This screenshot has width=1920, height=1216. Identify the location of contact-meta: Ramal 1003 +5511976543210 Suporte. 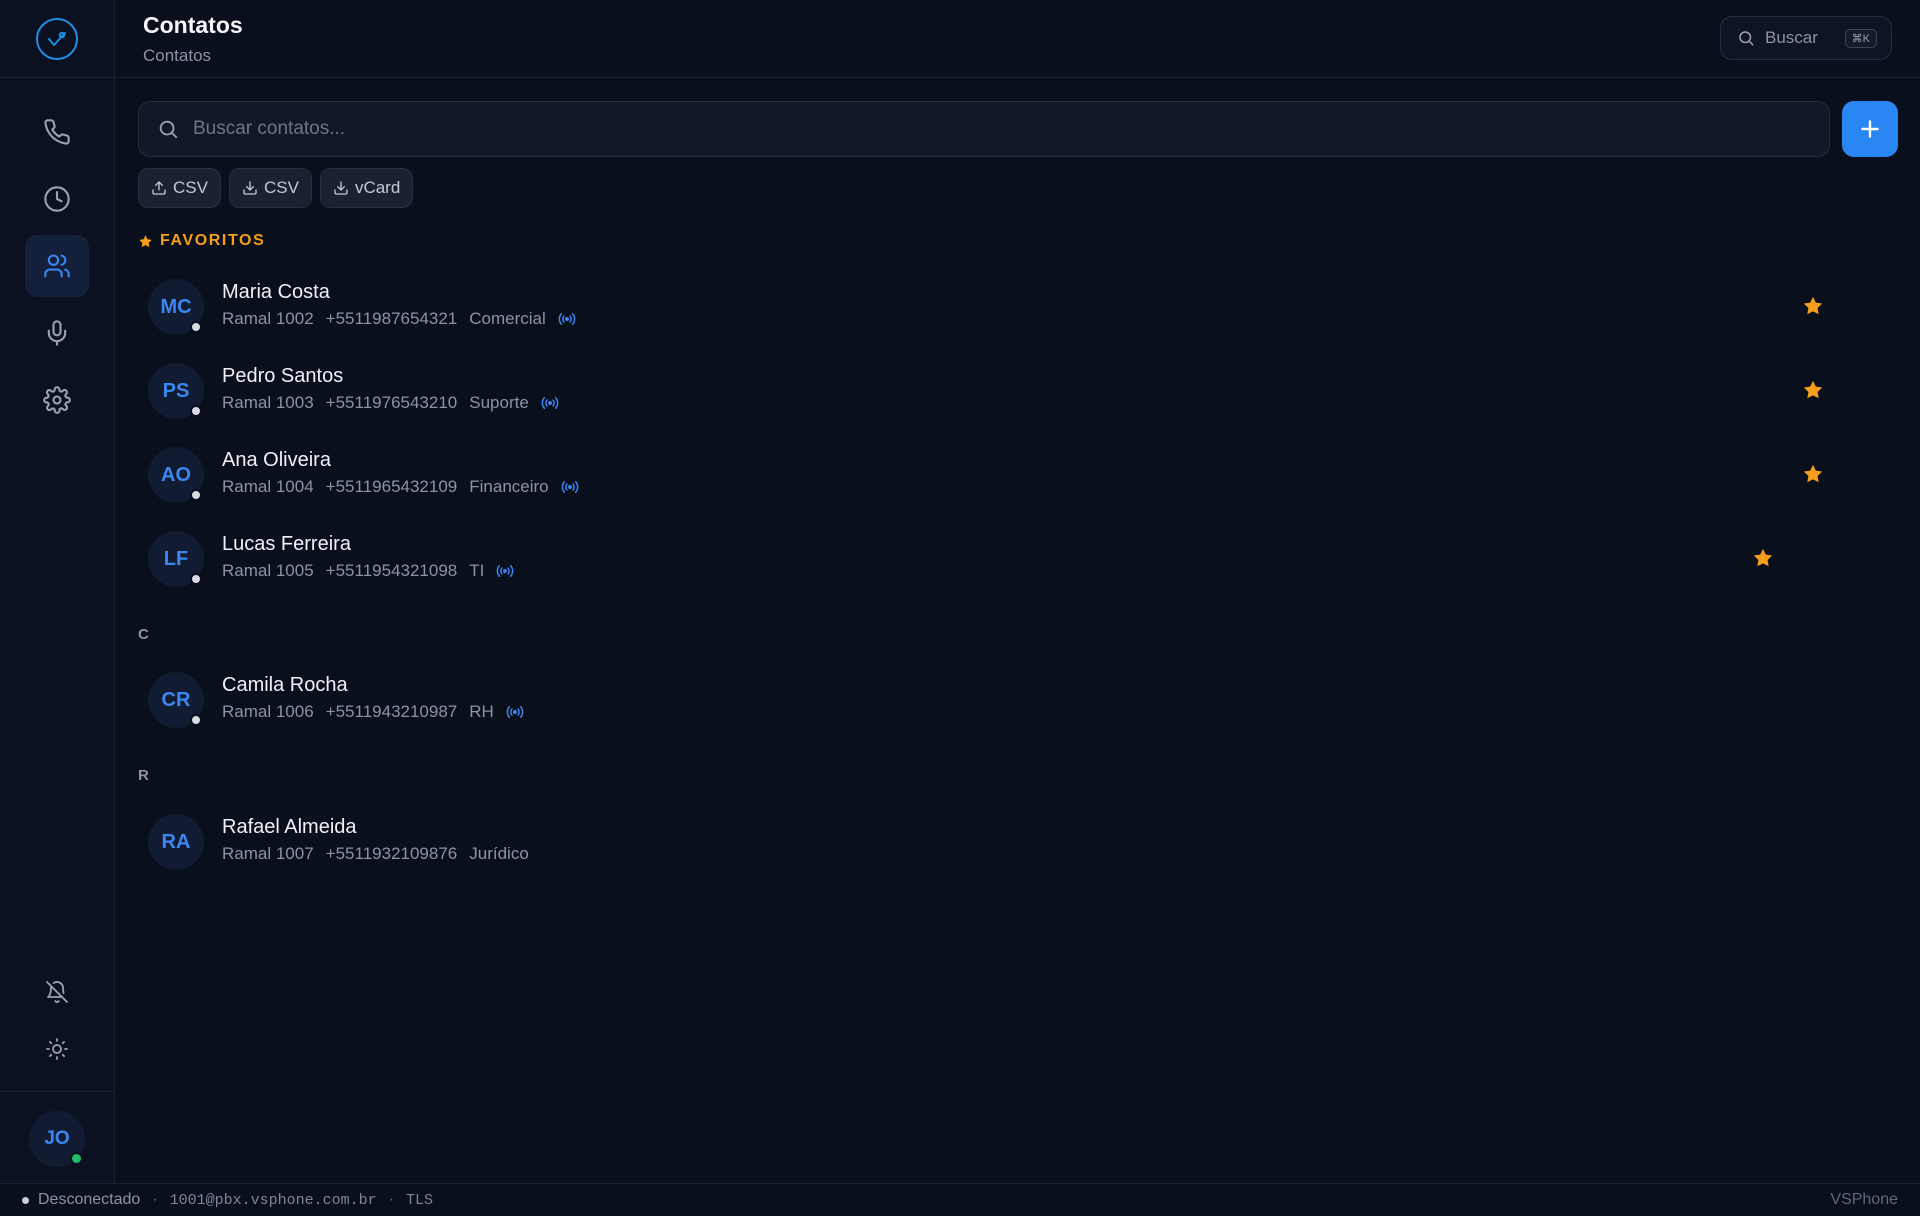
(390, 403).